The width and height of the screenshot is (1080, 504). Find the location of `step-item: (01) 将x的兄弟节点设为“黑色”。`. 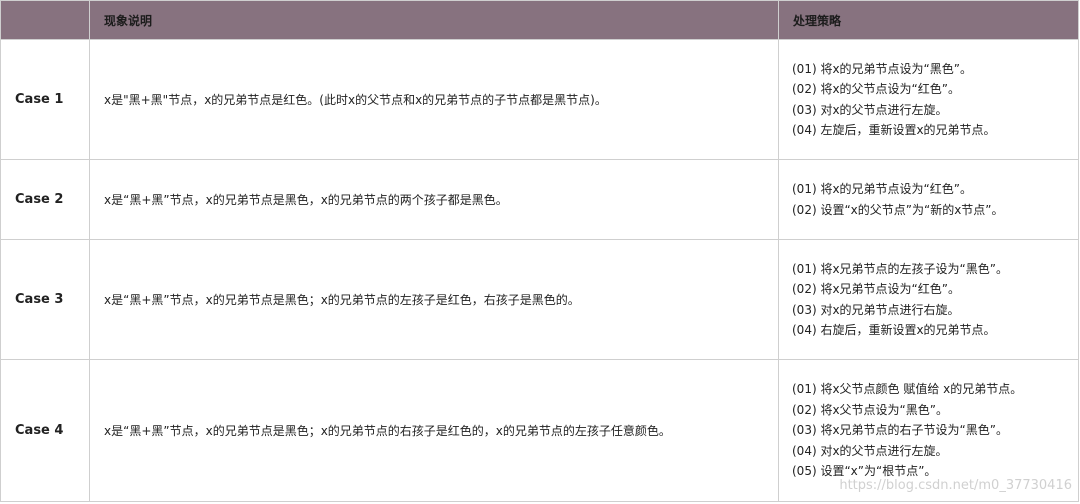

step-item: (01) 将x的兄弟节点设为“黑色”。 is located at coordinates (882, 68).